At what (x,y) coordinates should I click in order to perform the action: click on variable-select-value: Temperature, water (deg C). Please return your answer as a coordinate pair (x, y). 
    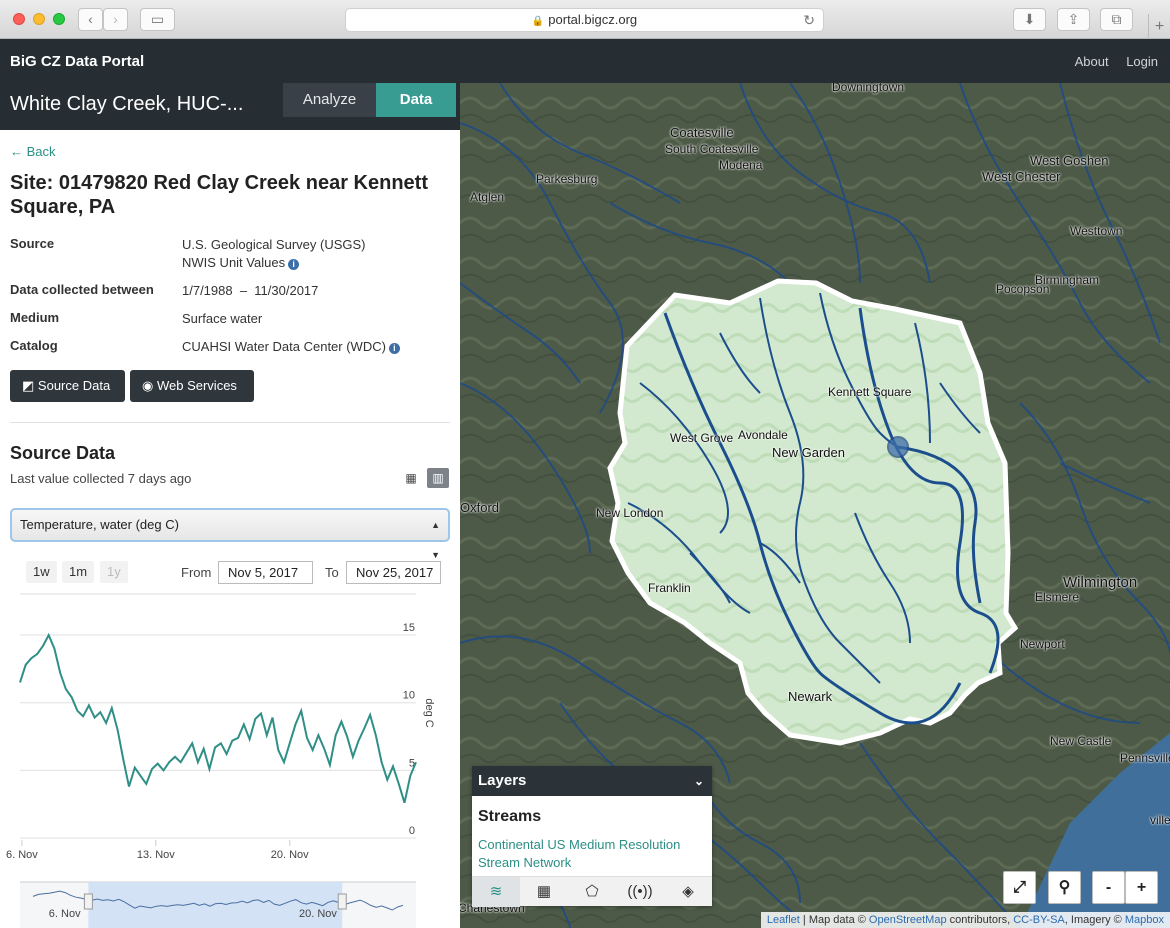
    Looking at the image, I should click on (99, 524).